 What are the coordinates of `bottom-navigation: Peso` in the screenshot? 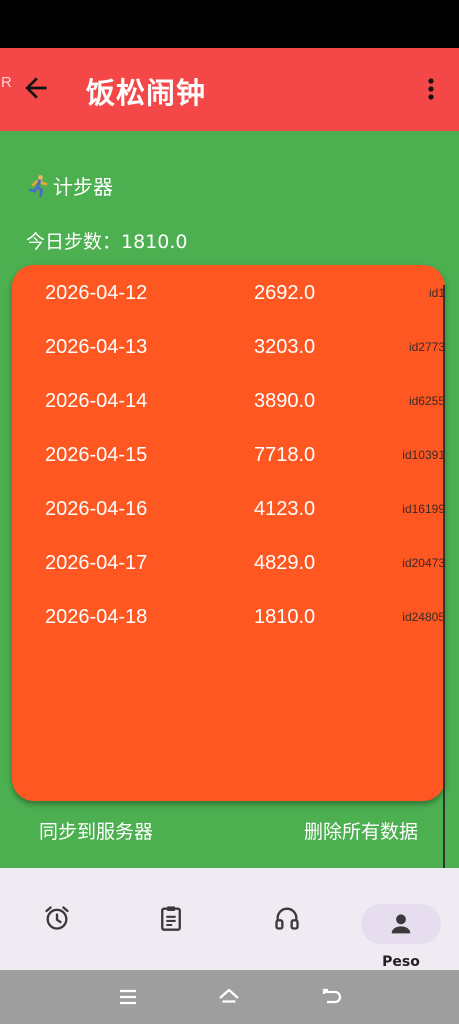 It's located at (229, 919).